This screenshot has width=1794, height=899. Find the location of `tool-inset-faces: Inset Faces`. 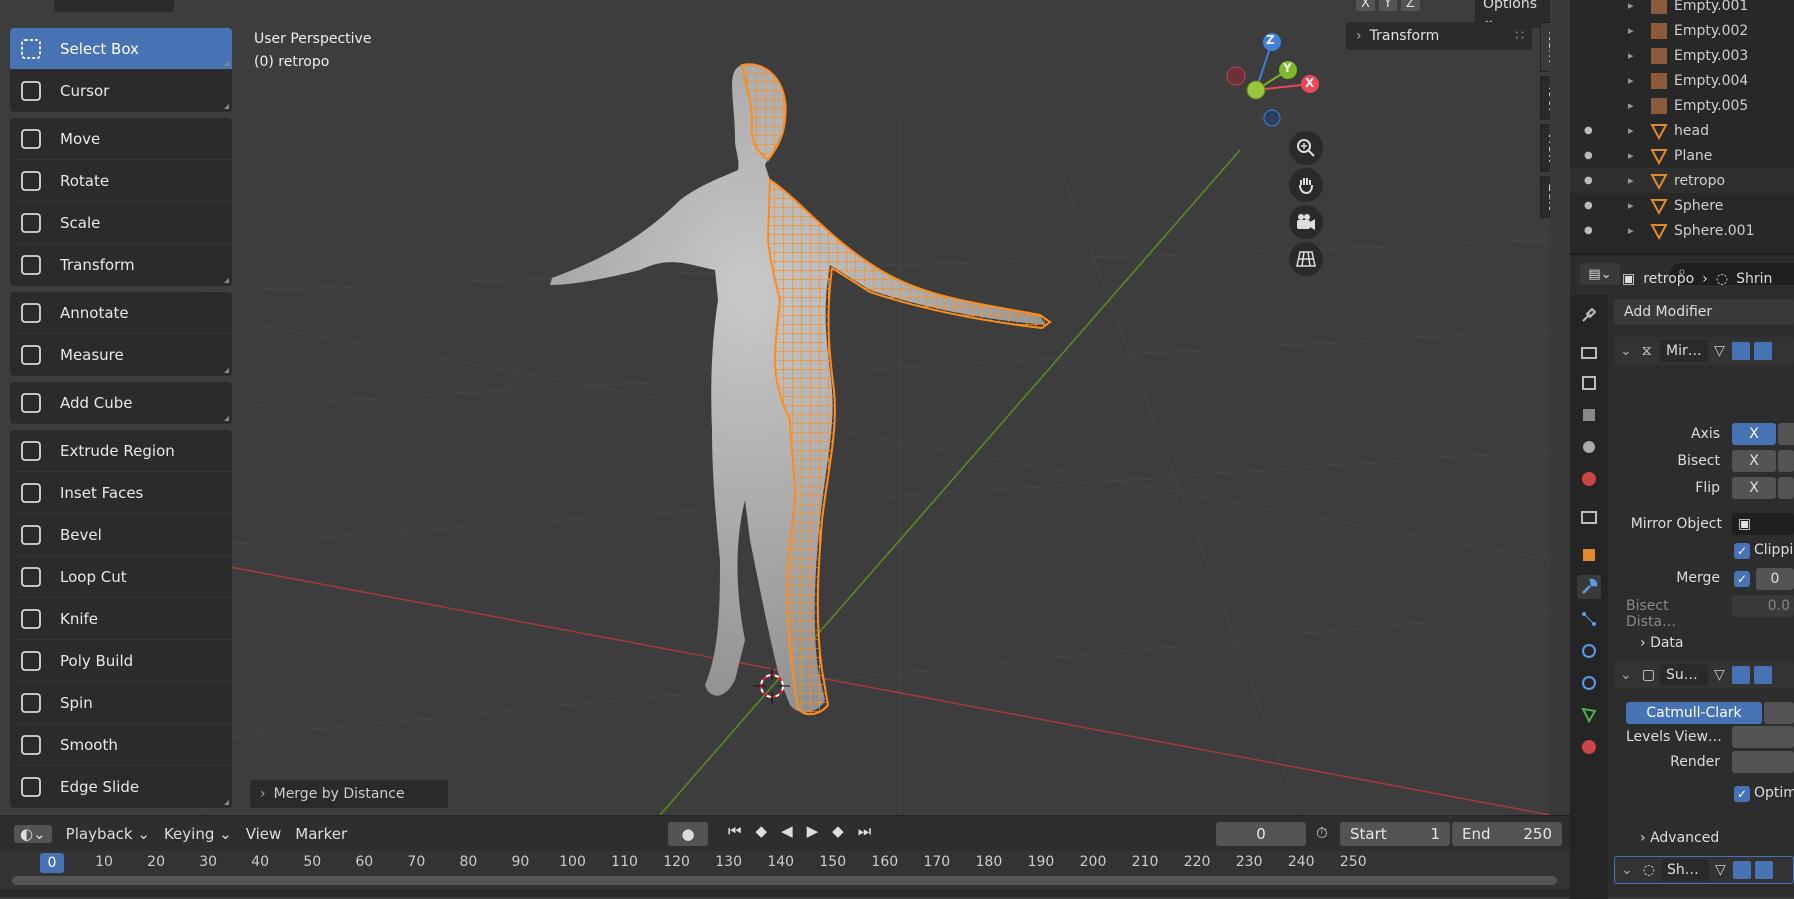

tool-inset-faces: Inset Faces is located at coordinates (121, 493).